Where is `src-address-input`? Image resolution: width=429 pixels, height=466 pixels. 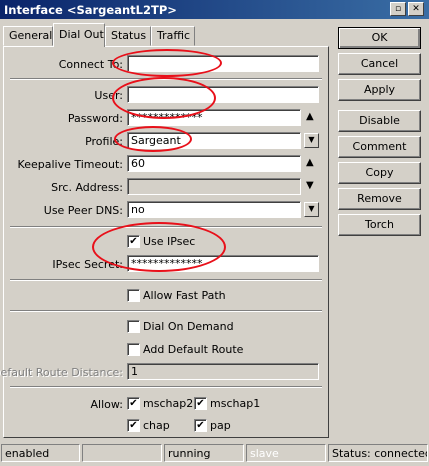 src-address-input is located at coordinates (214, 186).